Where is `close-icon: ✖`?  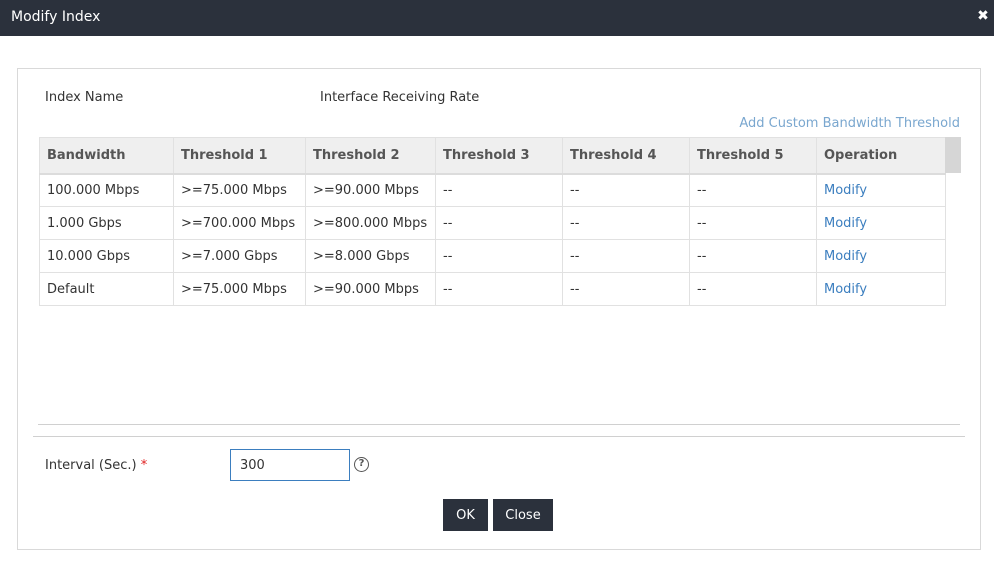 close-icon: ✖ is located at coordinates (983, 16).